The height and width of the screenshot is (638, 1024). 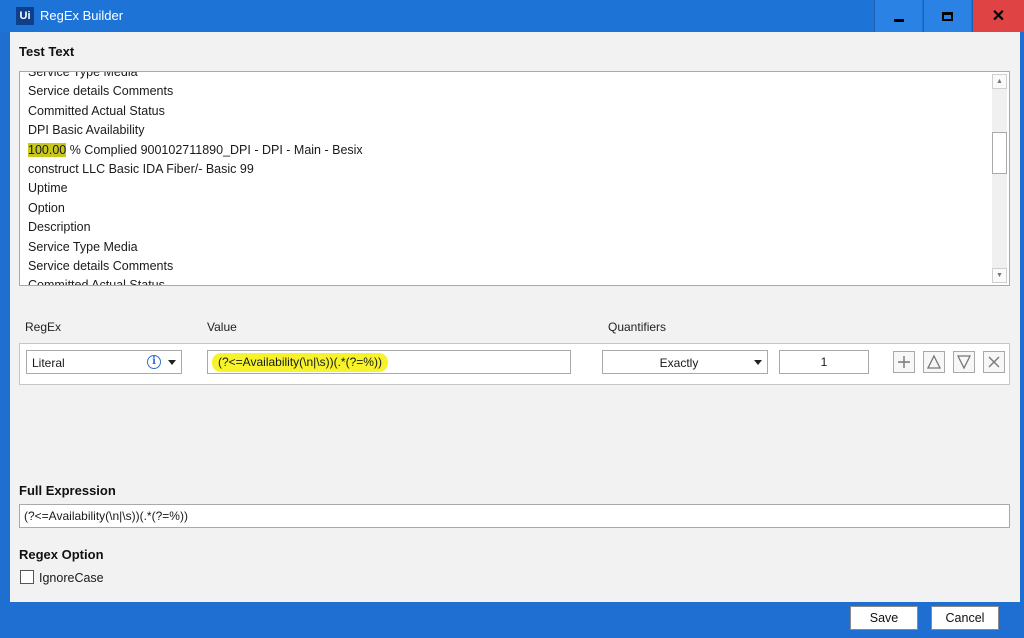 What do you see at coordinates (514, 516) in the screenshot?
I see `full-expression-field: (?<=Availability(\n|\s))(.*(?=%))` at bounding box center [514, 516].